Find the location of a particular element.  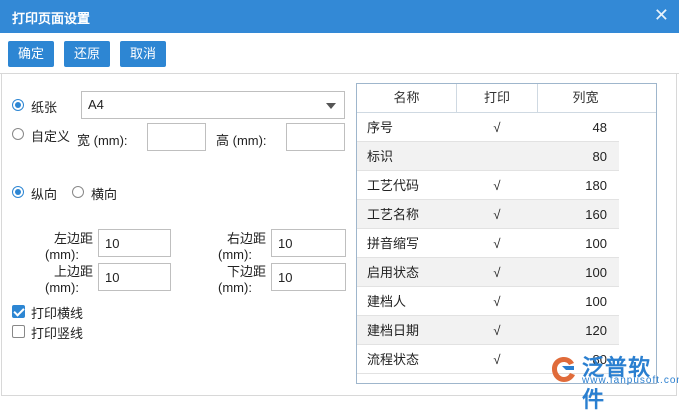

row-name: 启用状态 is located at coordinates (393, 272).